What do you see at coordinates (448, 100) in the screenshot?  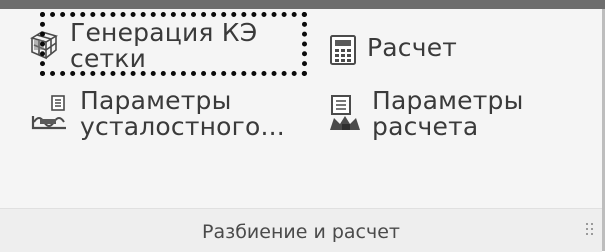 I see `params-label-line1: Параметры` at bounding box center [448, 100].